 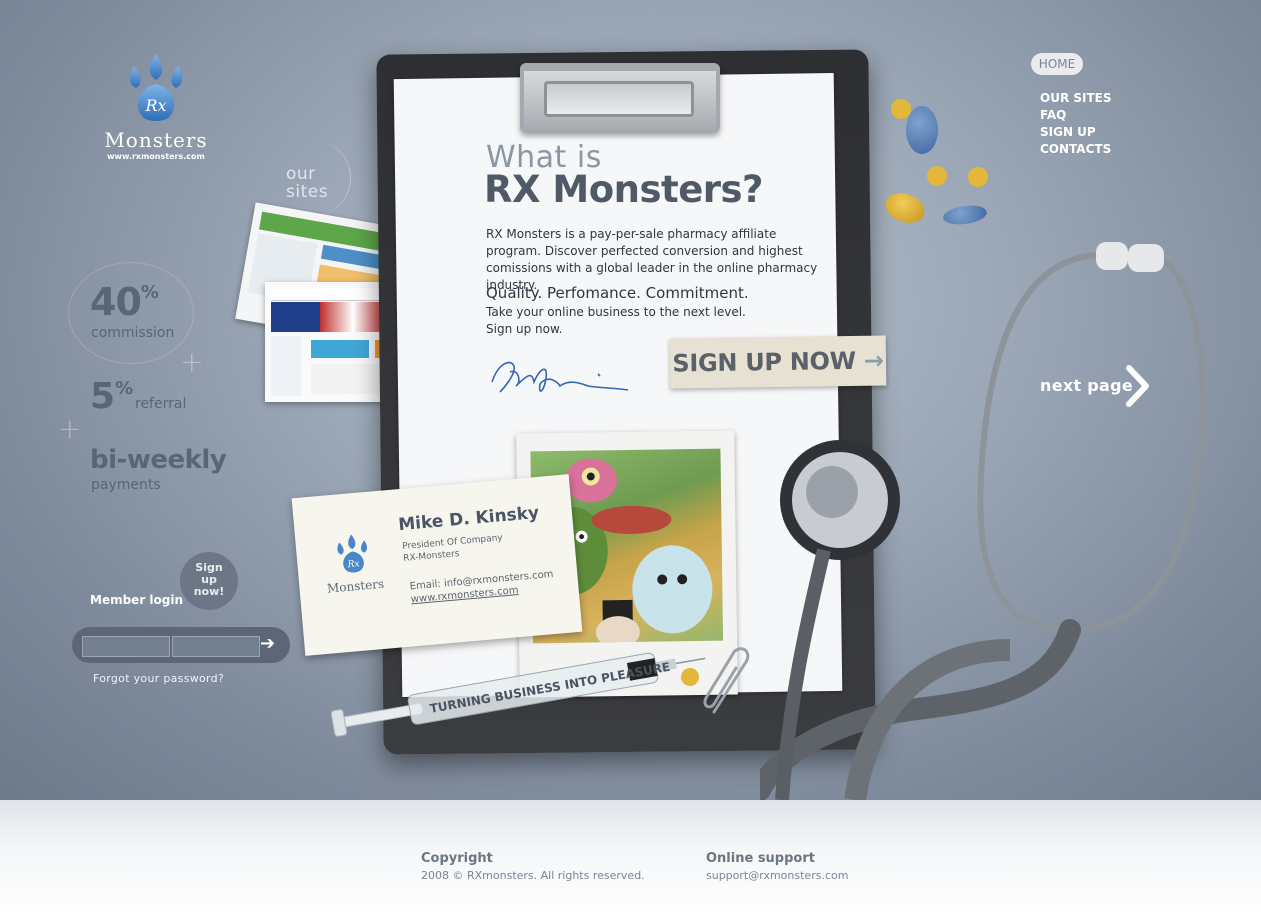 What do you see at coordinates (156, 156) in the screenshot?
I see `logo-url: www.rxmonsters.com` at bounding box center [156, 156].